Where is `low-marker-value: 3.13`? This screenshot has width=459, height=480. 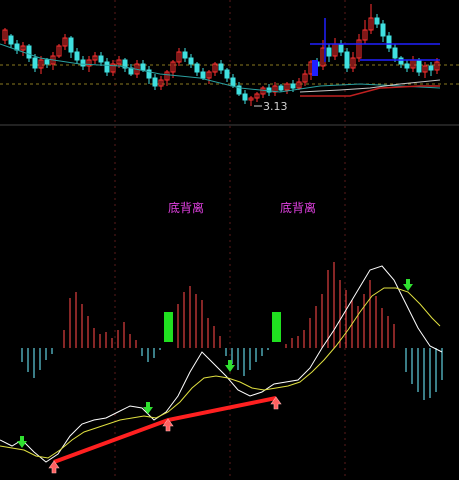 low-marker-value: 3.13 is located at coordinates (275, 106).